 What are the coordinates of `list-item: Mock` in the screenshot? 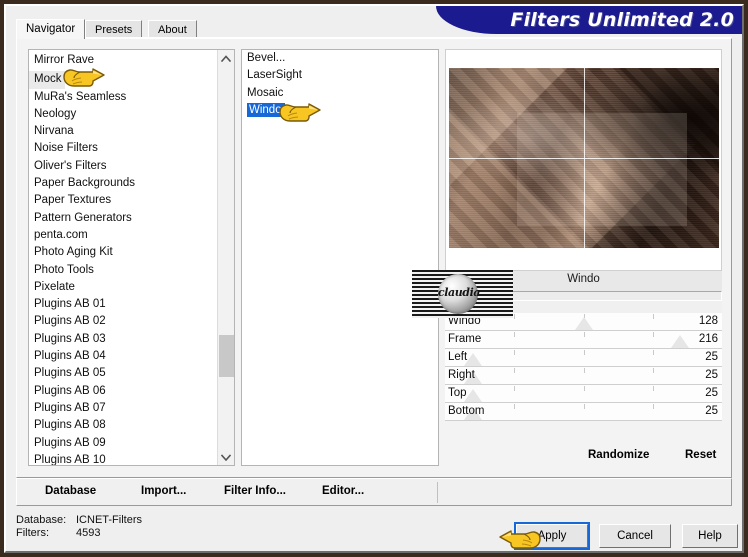 It's located at (123, 79).